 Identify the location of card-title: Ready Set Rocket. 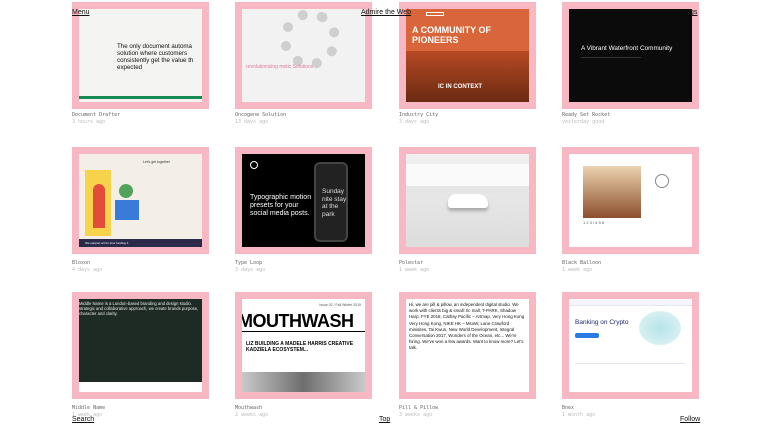
(586, 115).